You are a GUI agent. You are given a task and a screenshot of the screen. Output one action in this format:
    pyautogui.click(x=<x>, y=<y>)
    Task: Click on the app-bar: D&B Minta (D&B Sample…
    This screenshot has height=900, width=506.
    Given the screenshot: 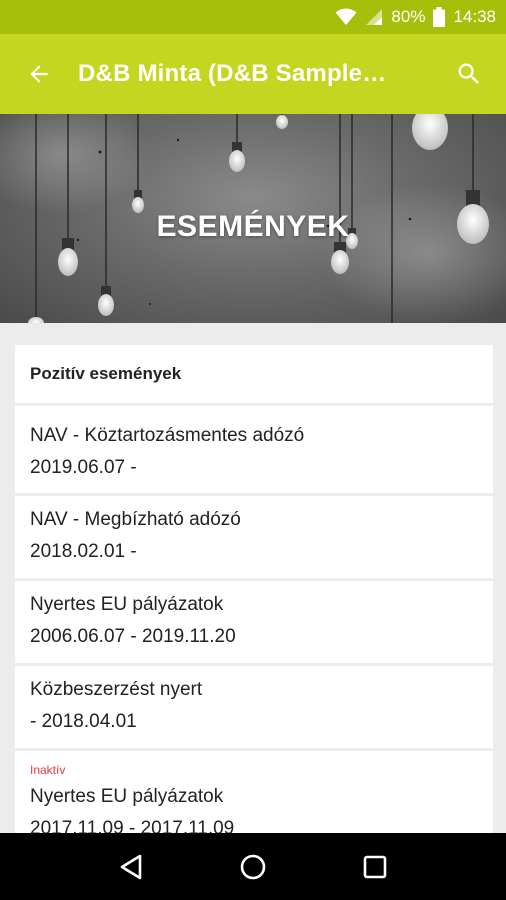 What is the action you would take?
    pyautogui.click(x=253, y=74)
    